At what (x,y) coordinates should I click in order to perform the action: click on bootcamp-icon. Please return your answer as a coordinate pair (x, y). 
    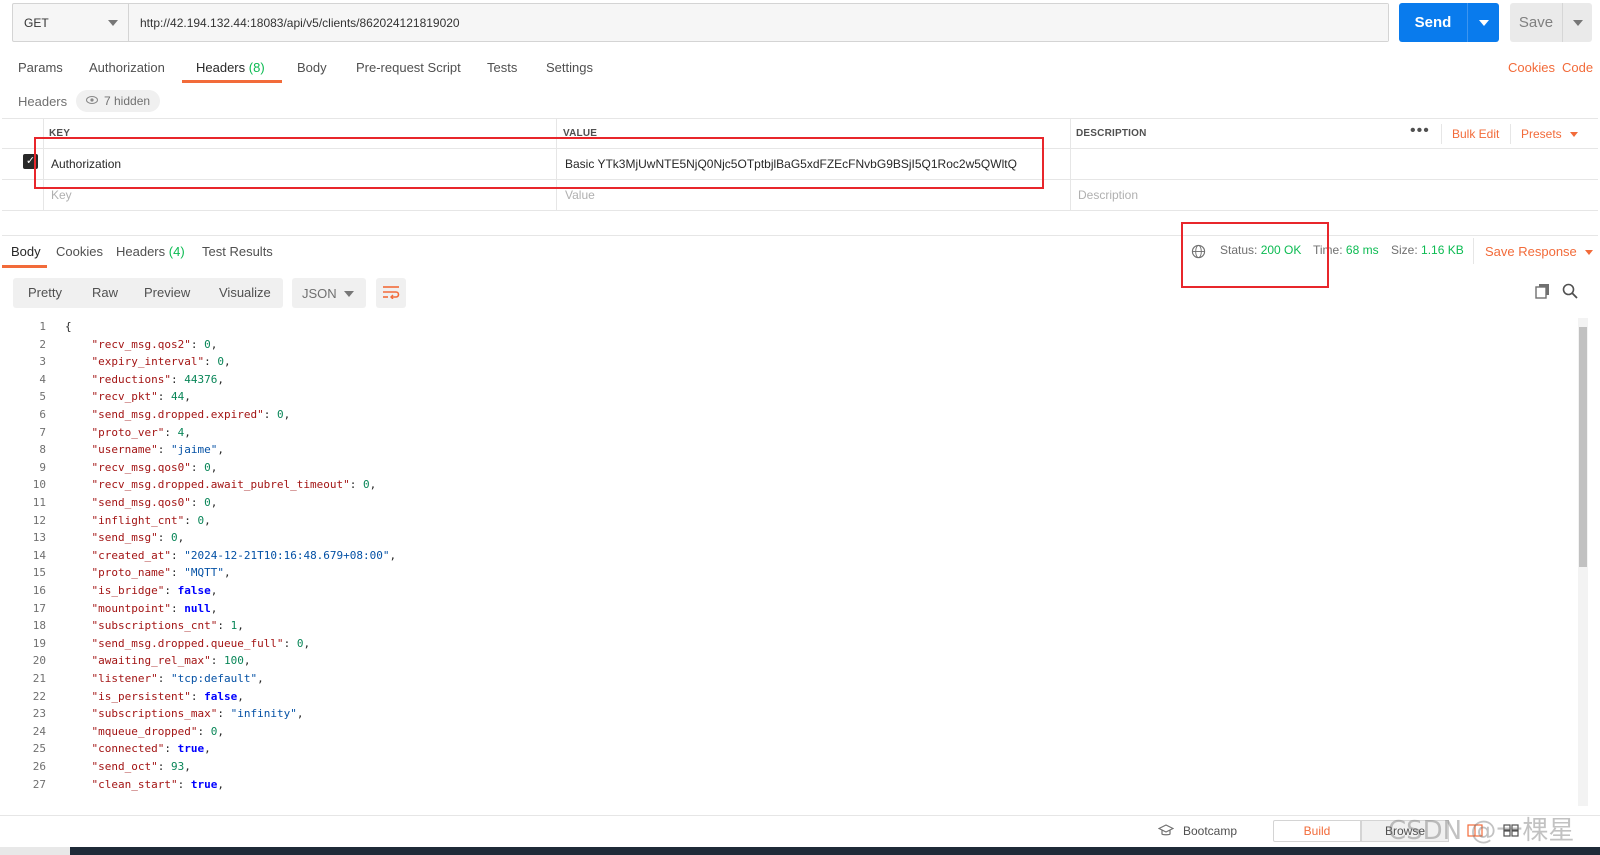
    Looking at the image, I should click on (1166, 832).